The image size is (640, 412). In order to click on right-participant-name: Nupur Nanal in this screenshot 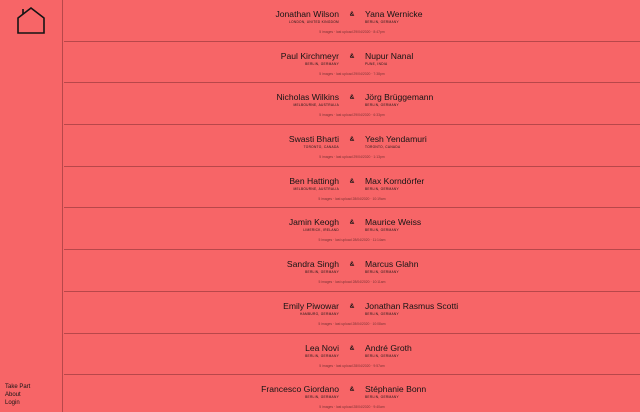, I will do `click(389, 55)`.